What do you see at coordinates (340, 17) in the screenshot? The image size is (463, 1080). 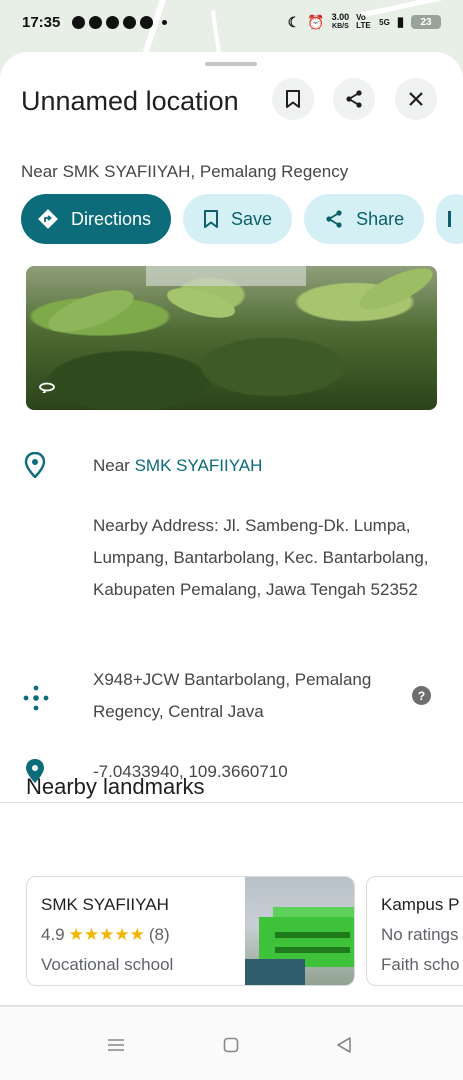 I see `speed-value: 3.00` at bounding box center [340, 17].